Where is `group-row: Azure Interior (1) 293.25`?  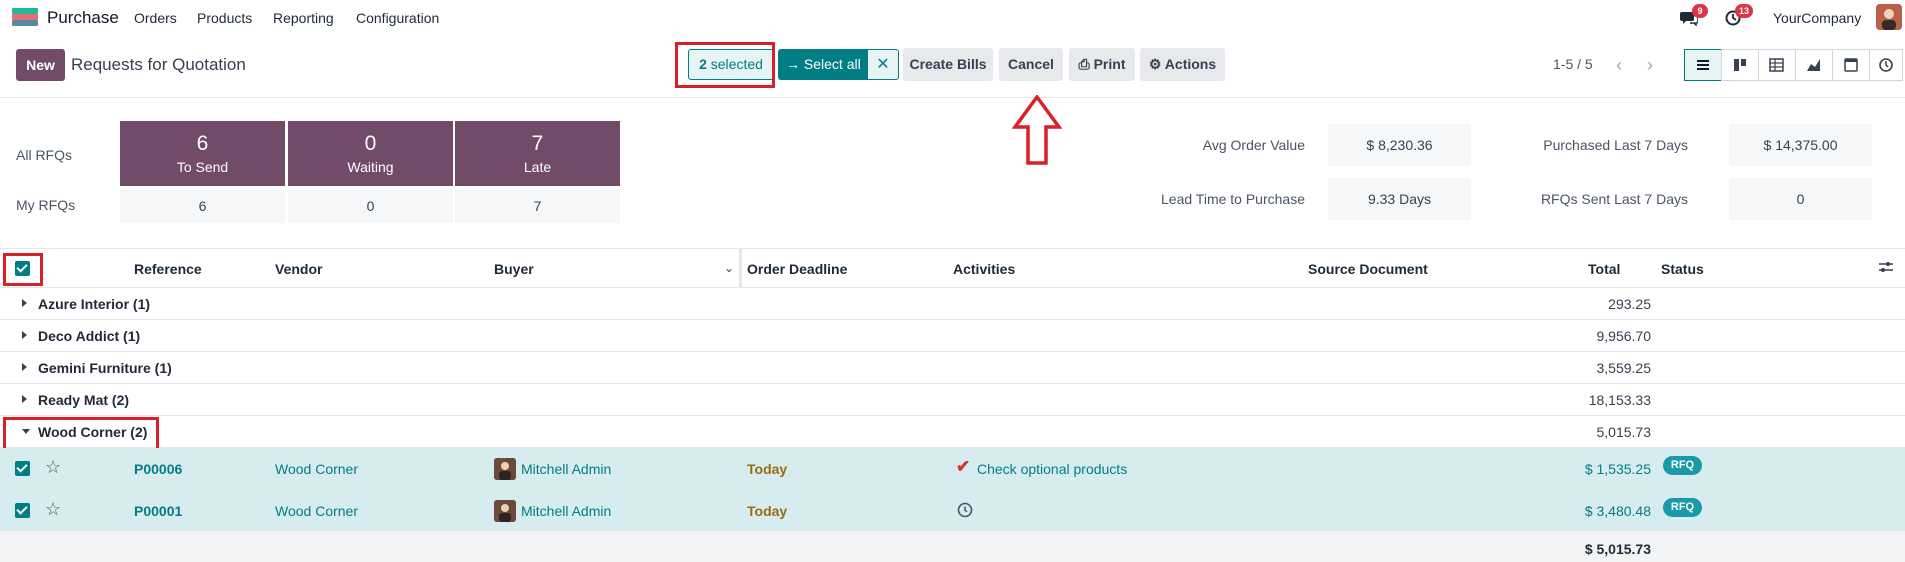
group-row: Azure Interior (1) 293.25 is located at coordinates (952, 304).